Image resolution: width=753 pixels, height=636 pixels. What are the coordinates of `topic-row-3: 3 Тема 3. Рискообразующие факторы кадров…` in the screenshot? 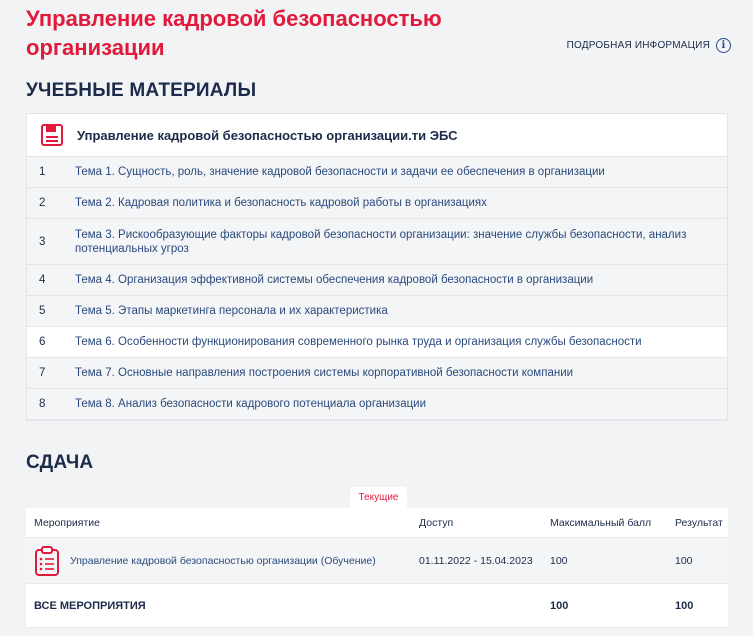 It's located at (377, 242).